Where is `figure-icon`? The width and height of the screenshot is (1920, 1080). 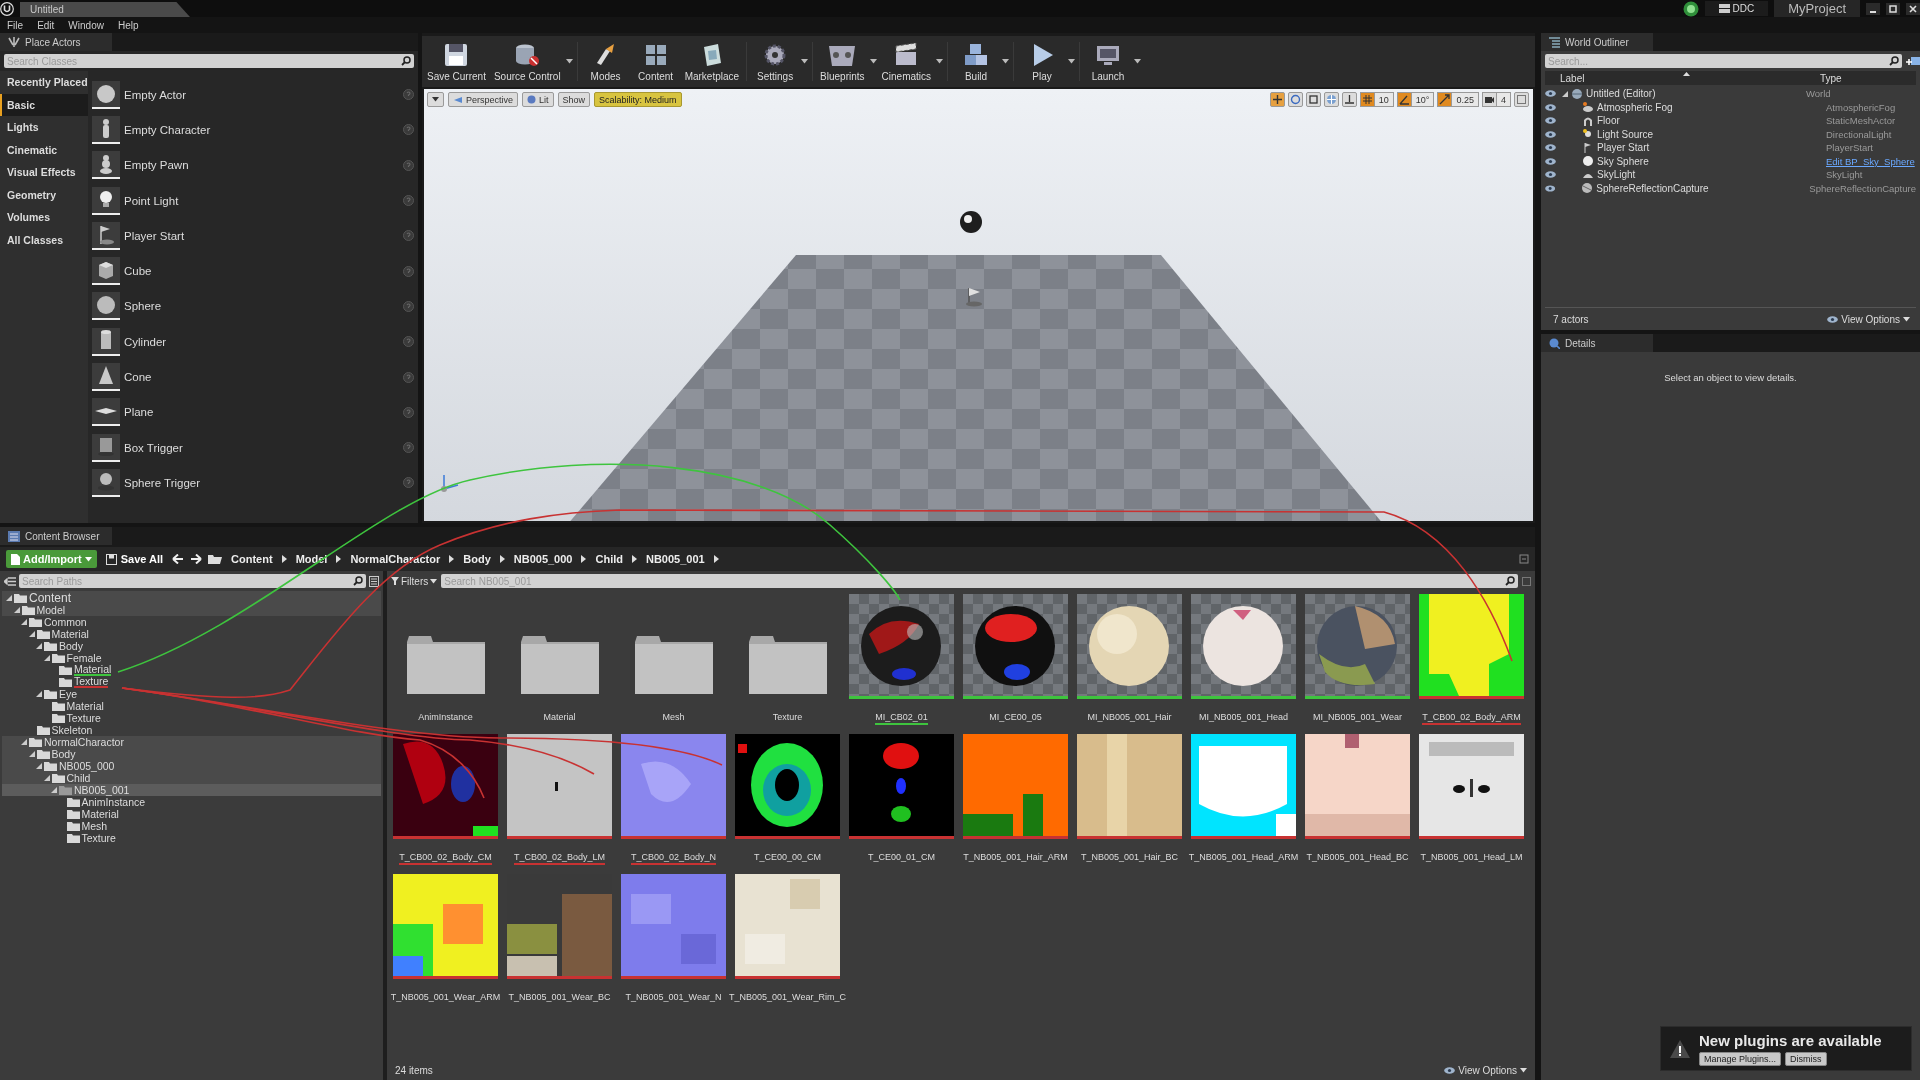 figure-icon is located at coordinates (106, 129).